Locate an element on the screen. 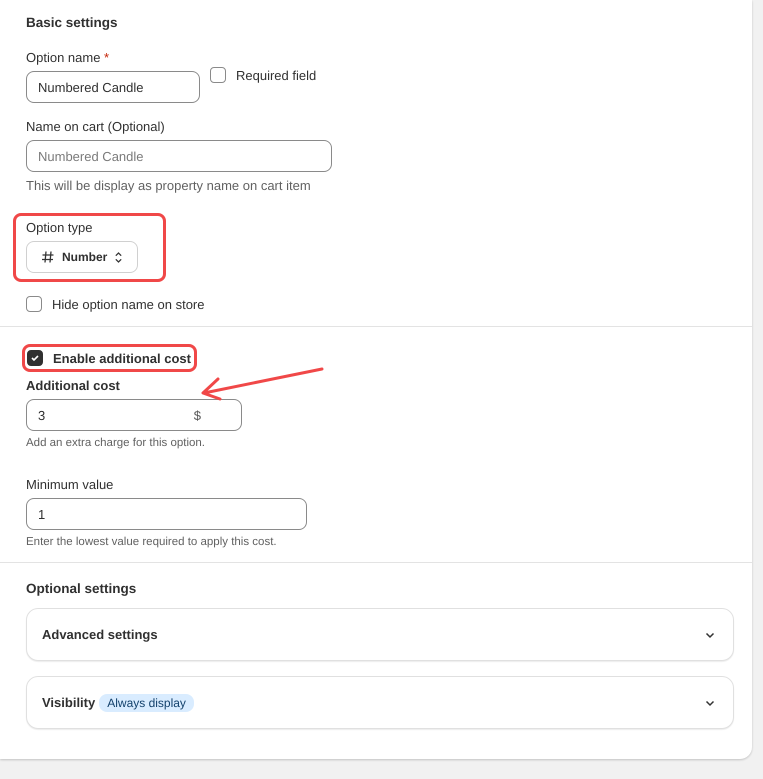 Image resolution: width=763 pixels, height=779 pixels. accordion-header: Advanced settings is located at coordinates (380, 634).